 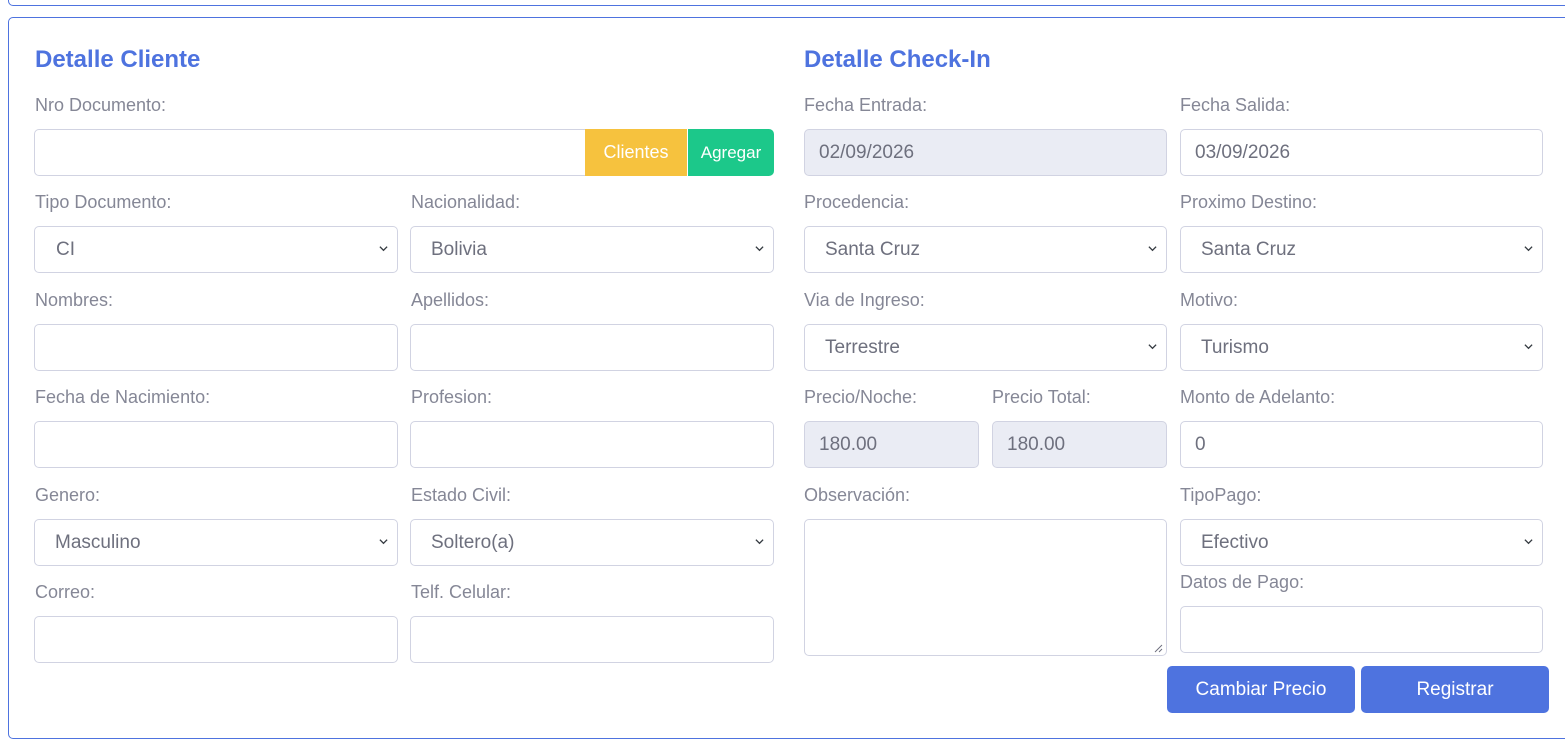 I want to click on correo-input, so click(x=216, y=639).